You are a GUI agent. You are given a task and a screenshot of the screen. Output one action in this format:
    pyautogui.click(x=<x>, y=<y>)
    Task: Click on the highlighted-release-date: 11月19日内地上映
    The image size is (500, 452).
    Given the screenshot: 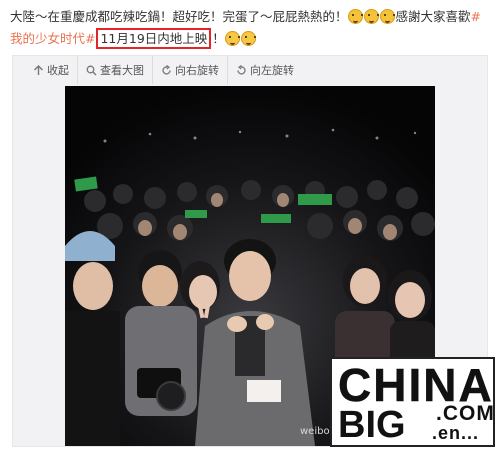 What is the action you would take?
    pyautogui.click(x=154, y=38)
    